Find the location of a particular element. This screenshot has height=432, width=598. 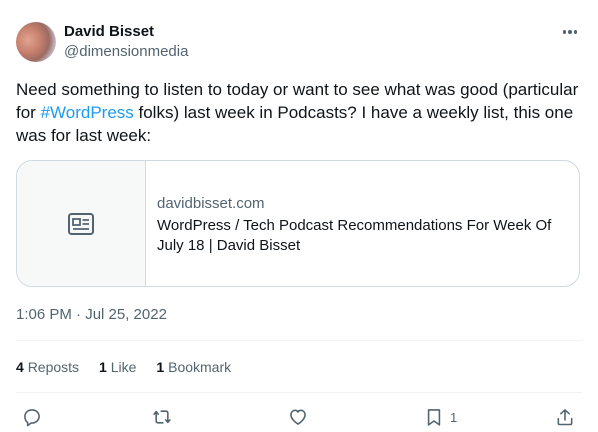

likes-stat: 1 Like is located at coordinates (117, 367).